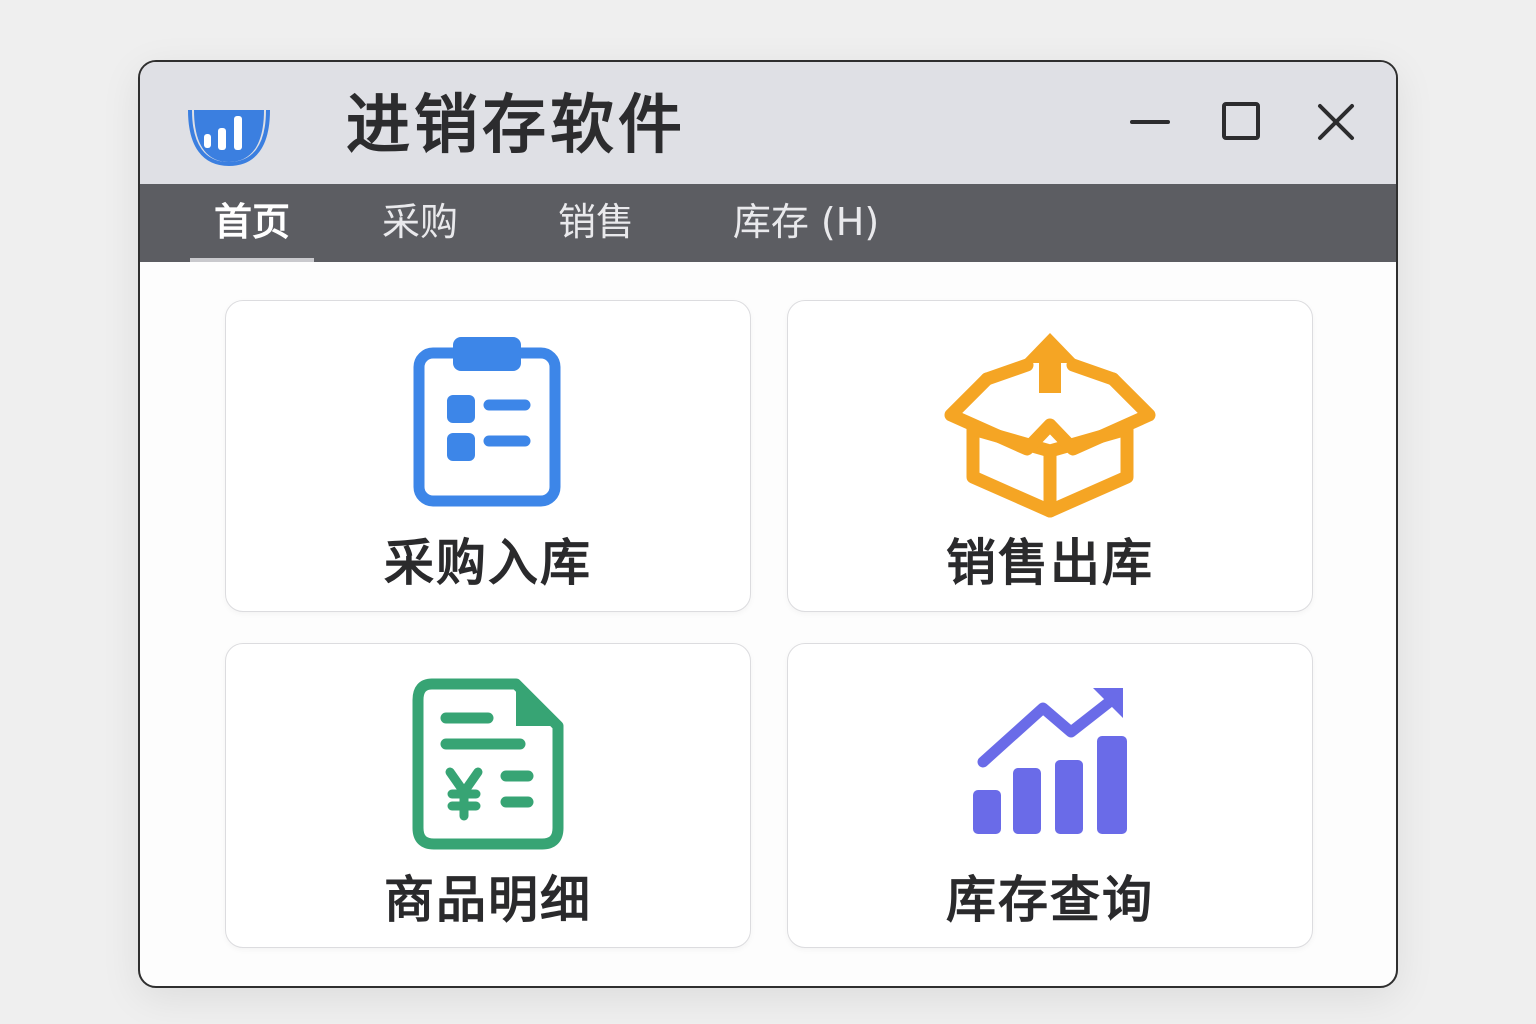 The image size is (1536, 1024). I want to click on trend-bar-chart-icon, so click(1050, 761).